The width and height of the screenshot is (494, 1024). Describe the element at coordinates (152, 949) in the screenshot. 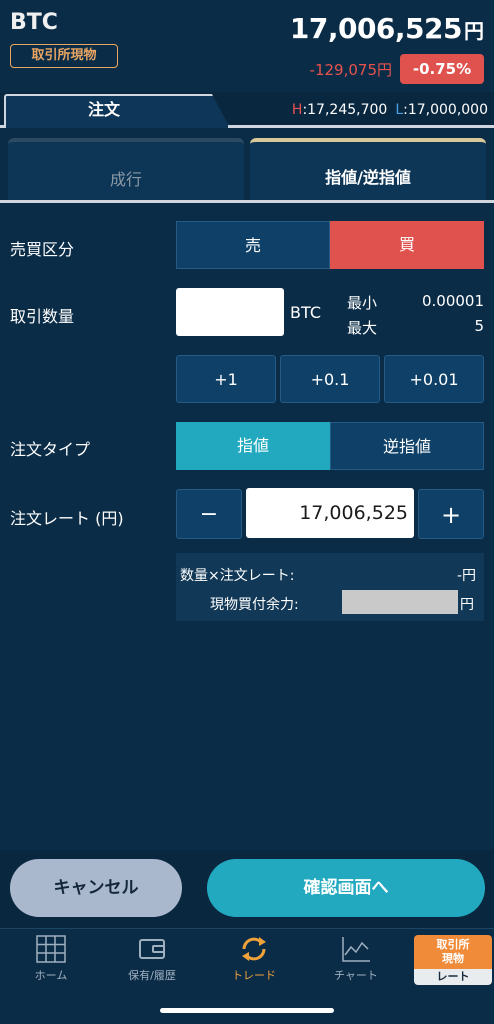

I see `wallet-icon` at that location.